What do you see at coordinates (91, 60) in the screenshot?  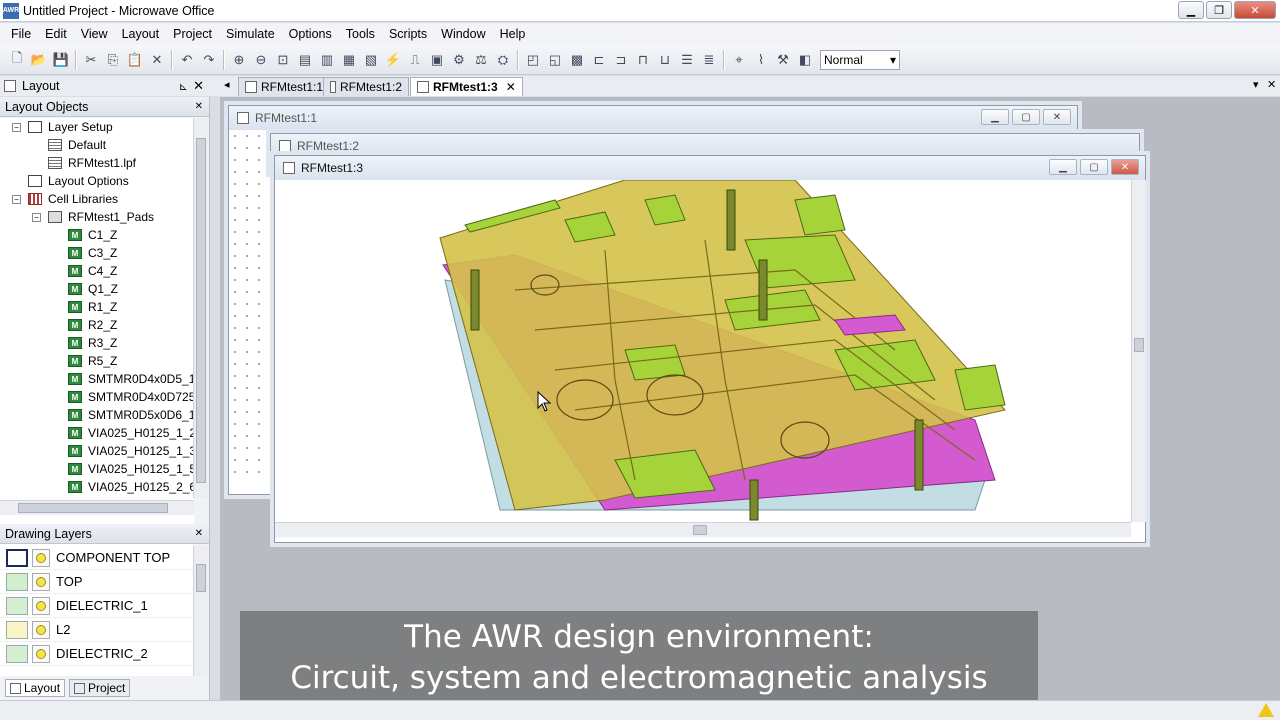 I see `cut-icon: ✂` at bounding box center [91, 60].